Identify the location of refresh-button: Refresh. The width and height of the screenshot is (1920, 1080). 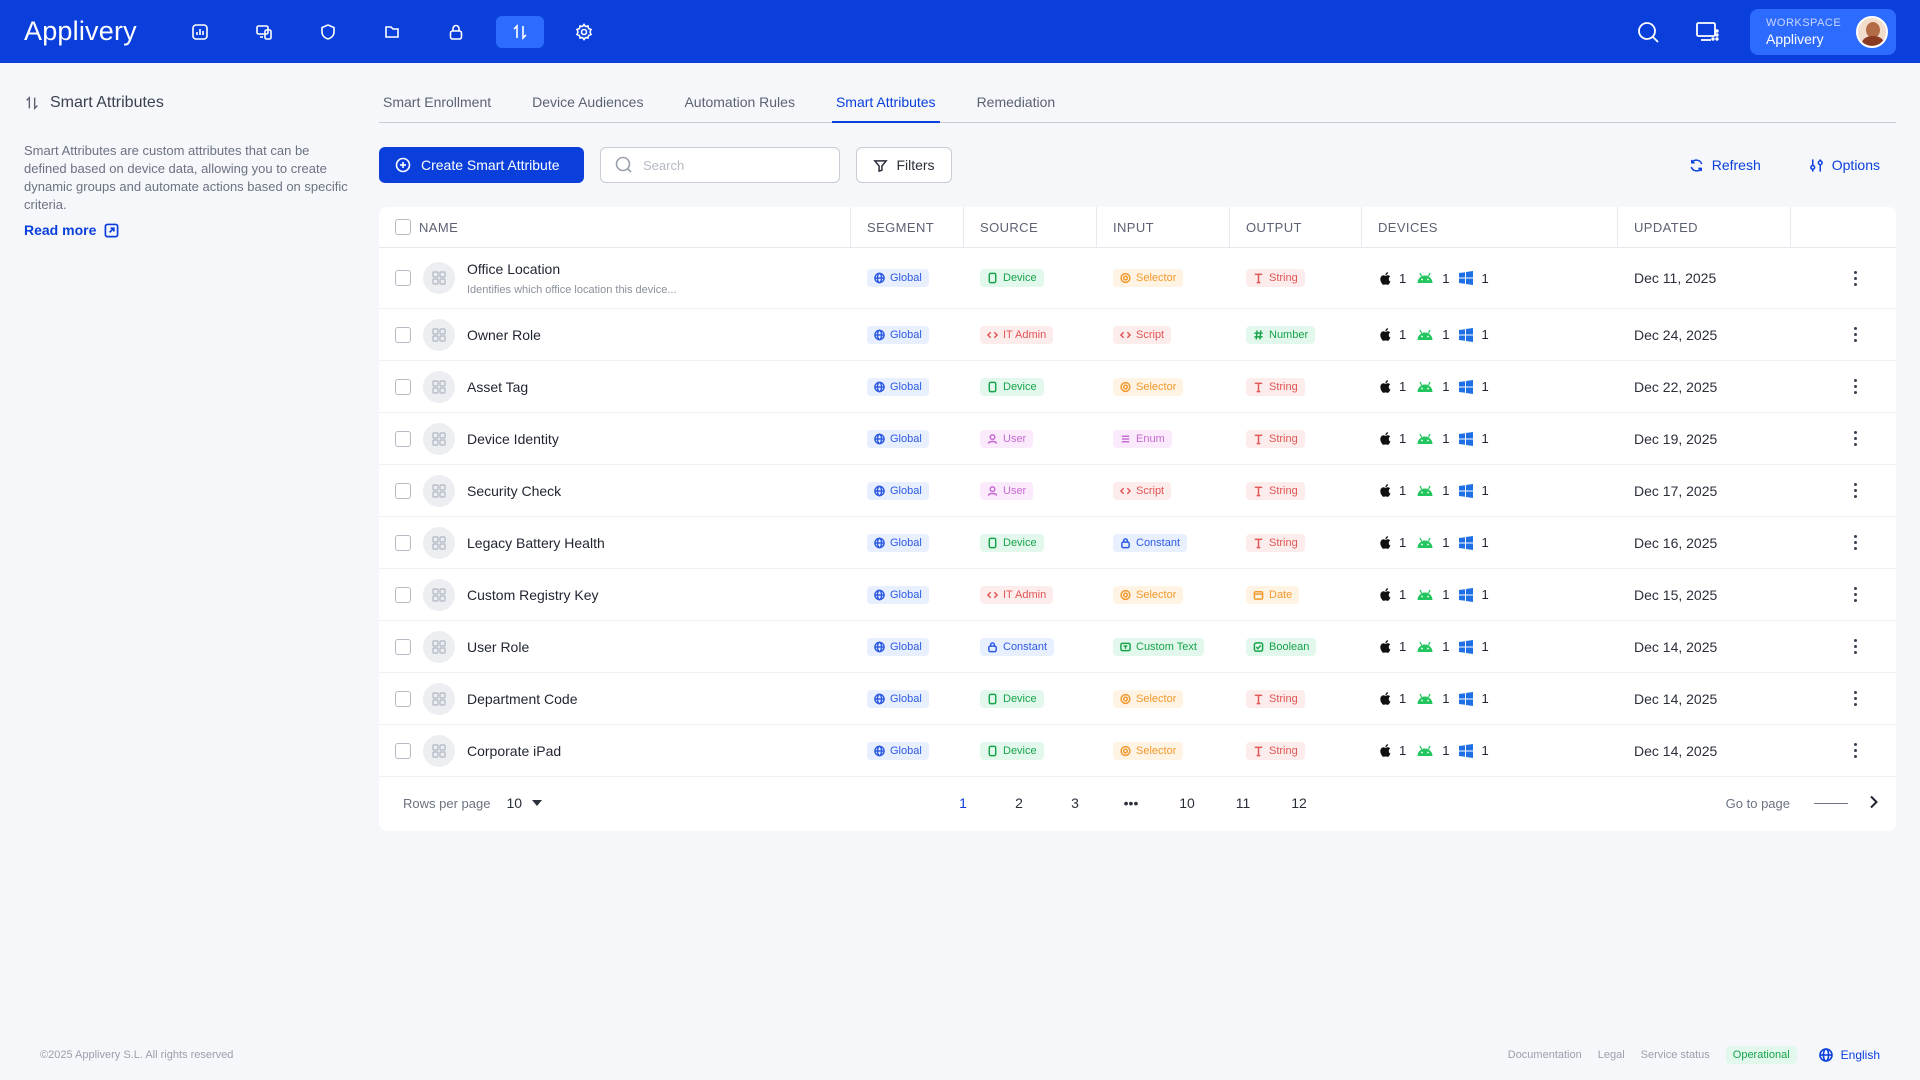
(1725, 165).